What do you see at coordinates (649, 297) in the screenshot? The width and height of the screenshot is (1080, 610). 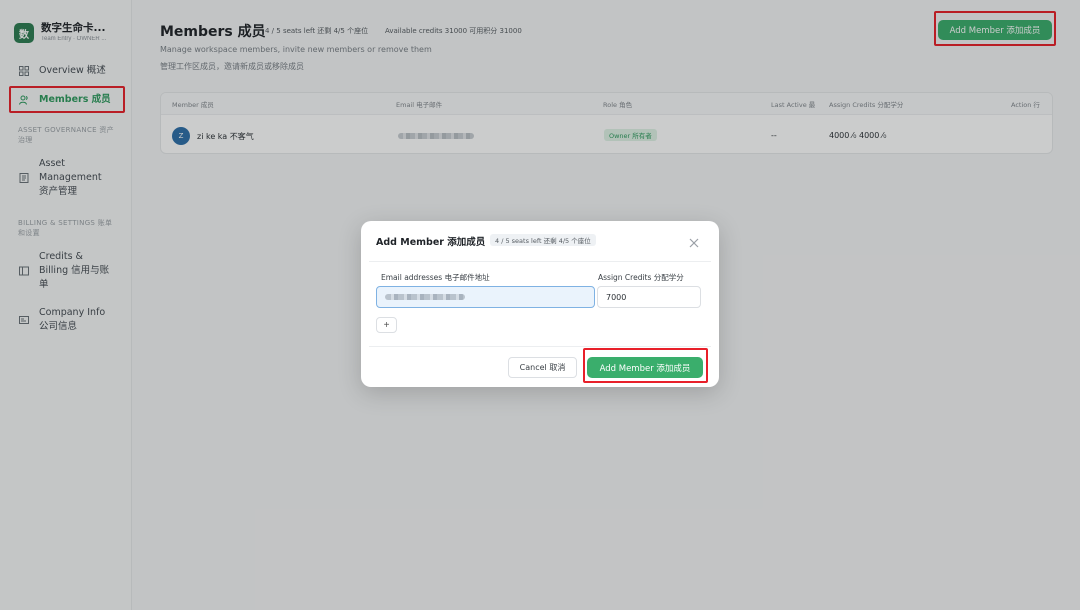 I see `credits-field: 7000` at bounding box center [649, 297].